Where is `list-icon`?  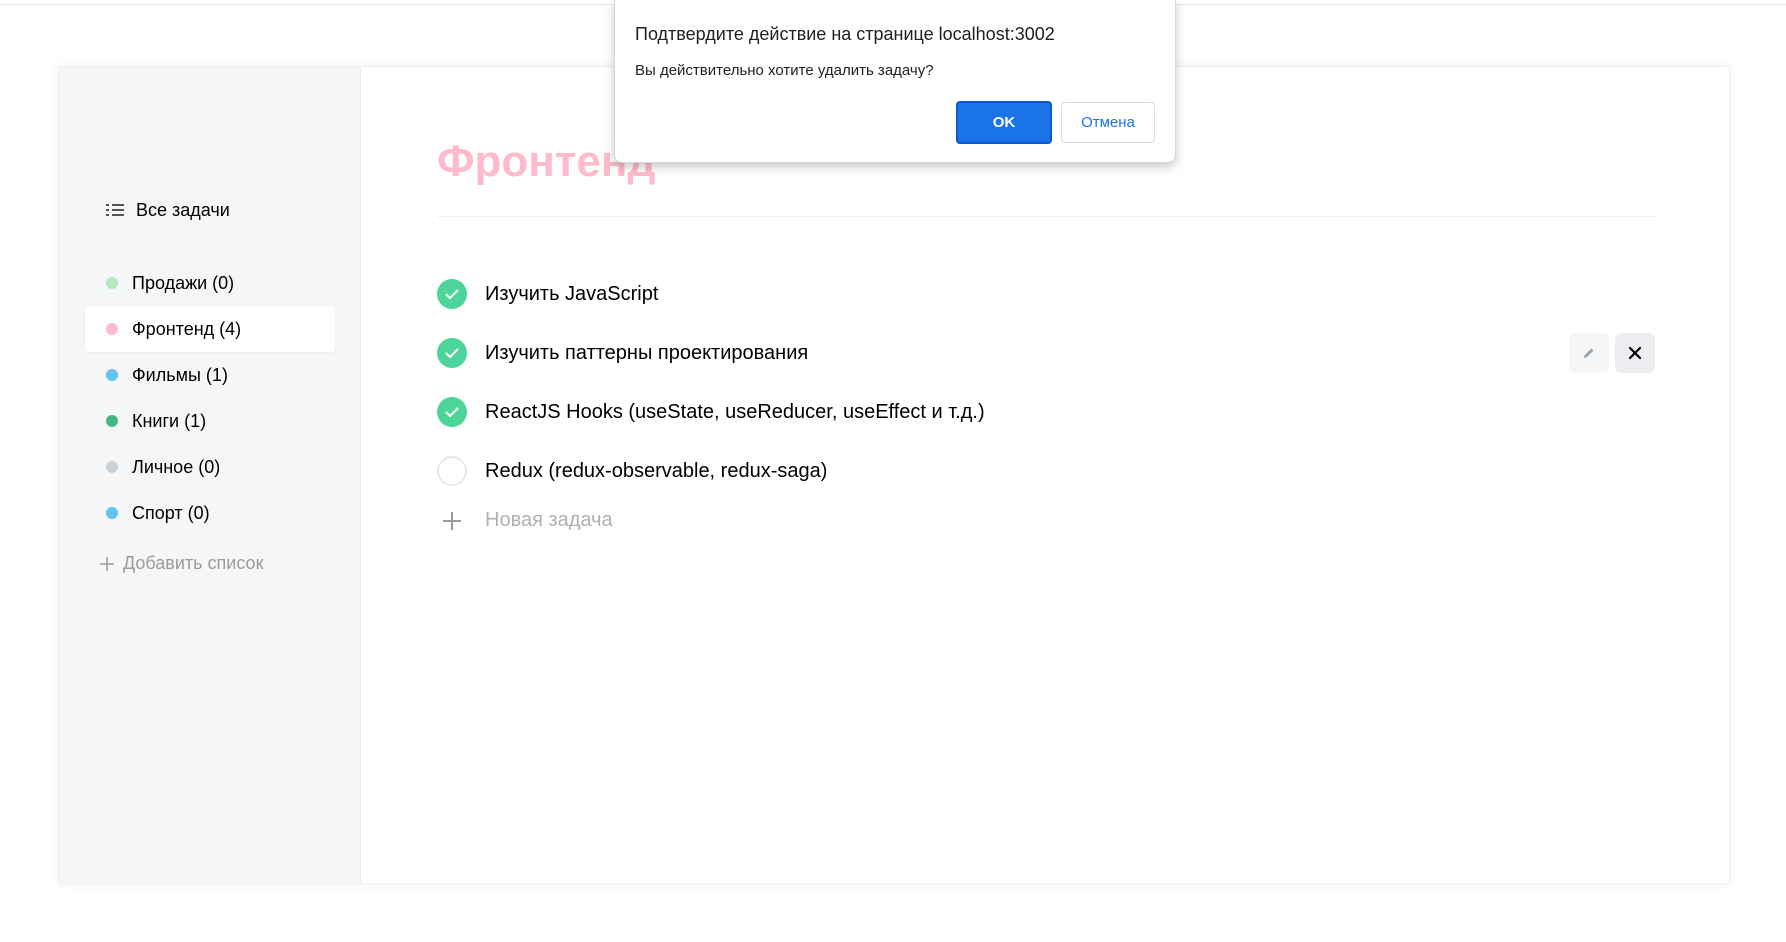
list-icon is located at coordinates (115, 210).